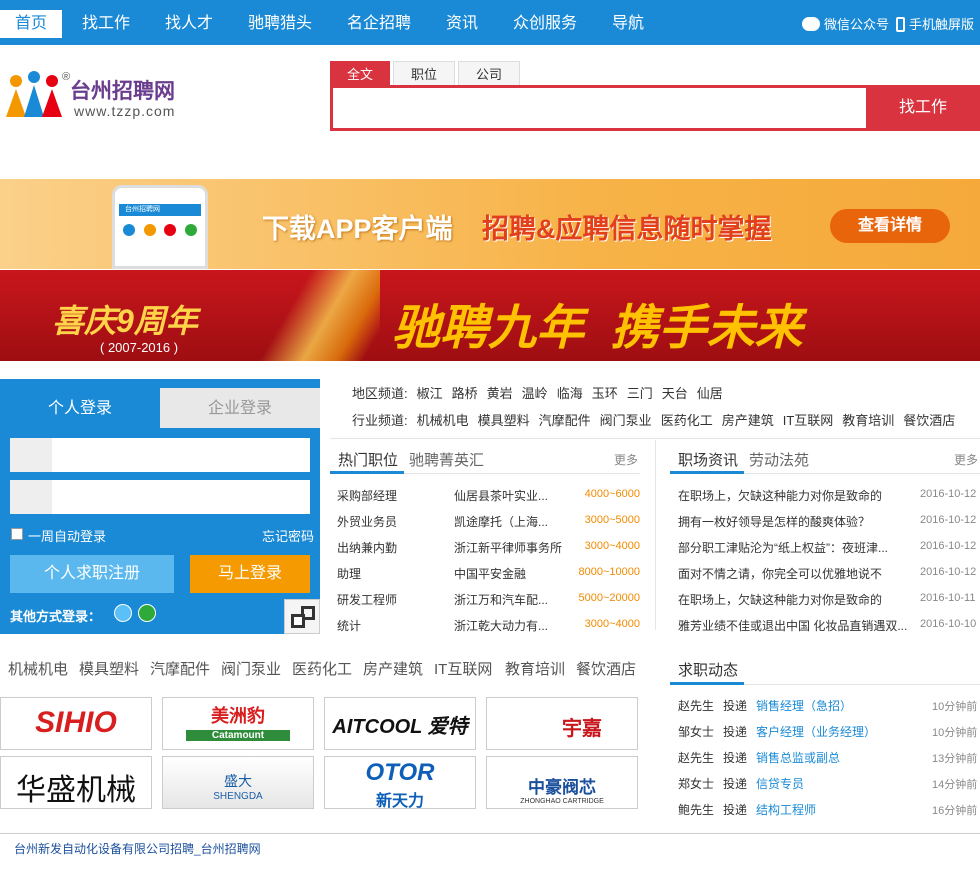 The width and height of the screenshot is (980, 891). What do you see at coordinates (808, 420) in the screenshot?
I see `industry-link: IT互联网` at bounding box center [808, 420].